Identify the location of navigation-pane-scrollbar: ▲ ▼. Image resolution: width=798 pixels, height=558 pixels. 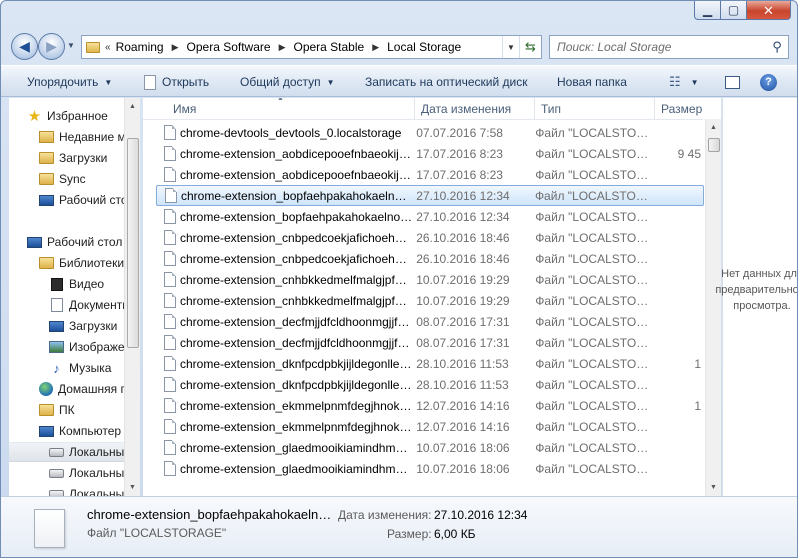
(132, 297).